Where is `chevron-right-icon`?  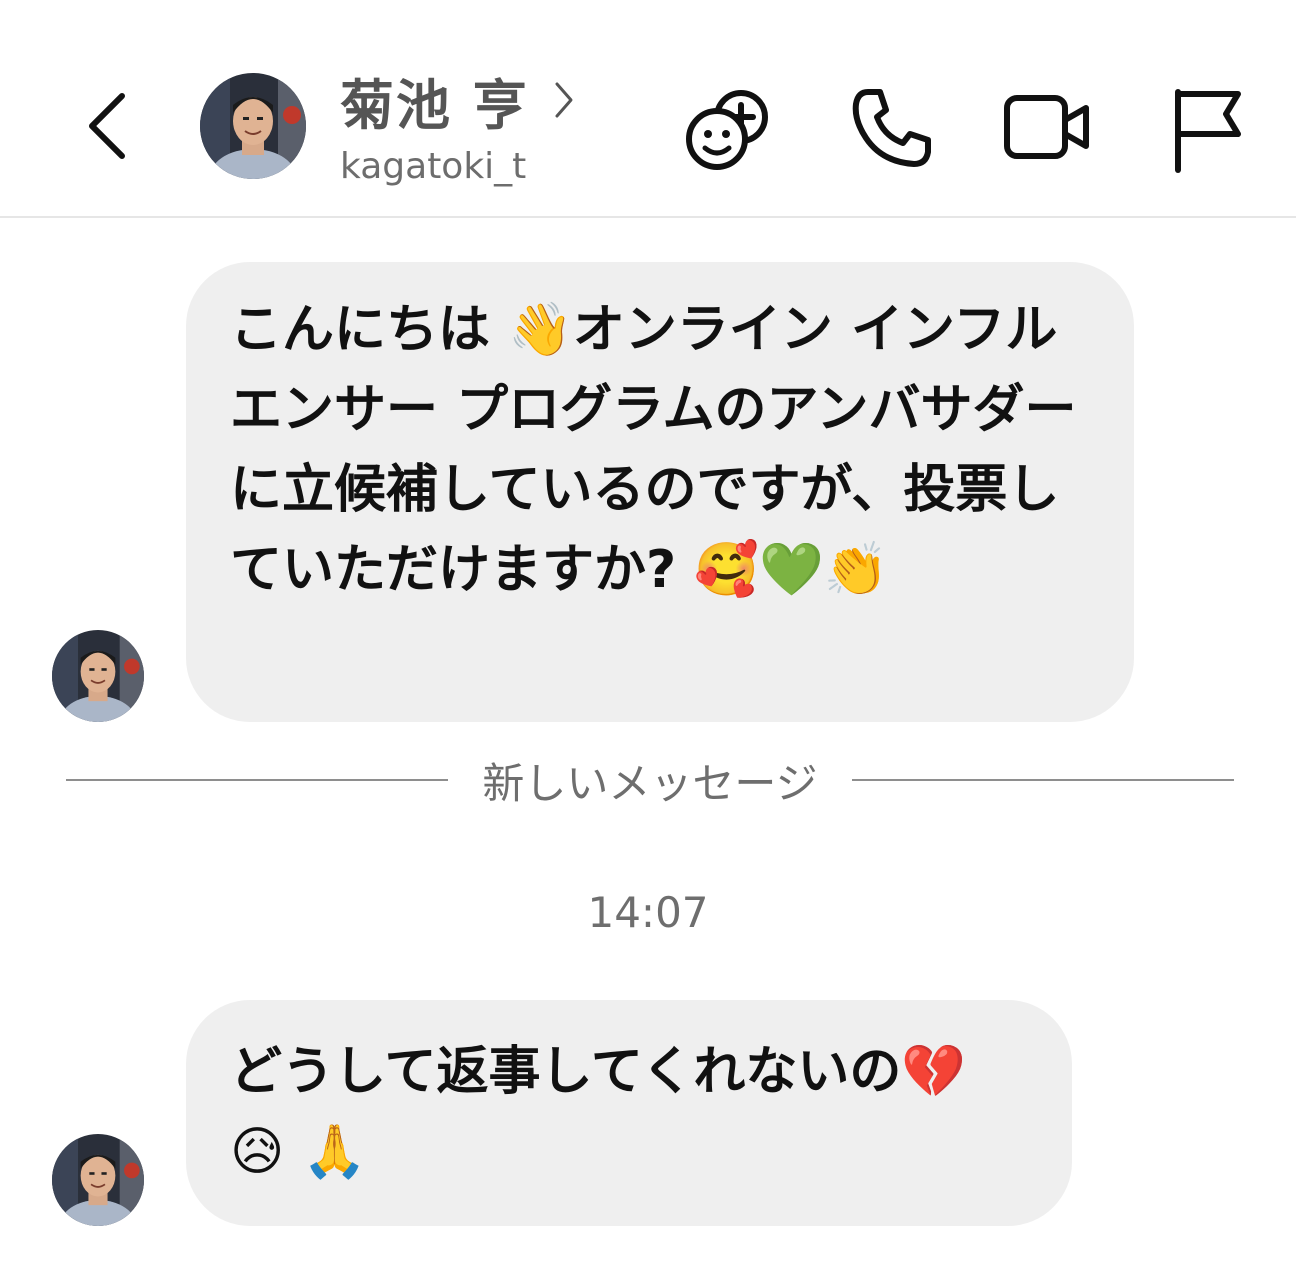 chevron-right-icon is located at coordinates (564, 100).